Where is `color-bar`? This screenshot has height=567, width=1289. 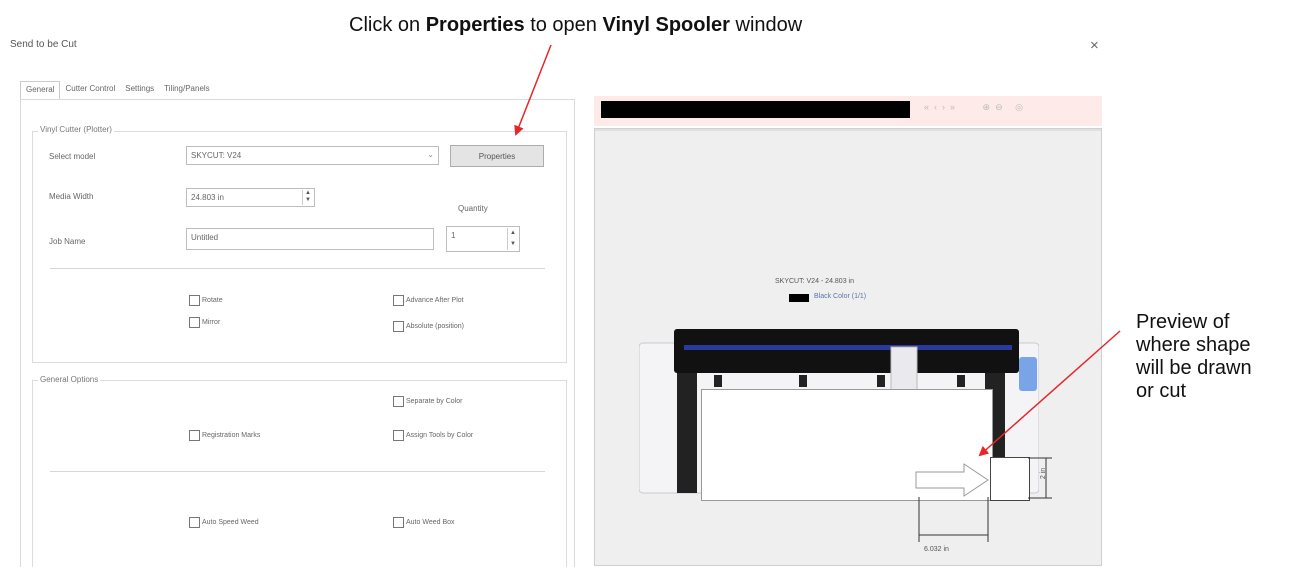 color-bar is located at coordinates (755, 109).